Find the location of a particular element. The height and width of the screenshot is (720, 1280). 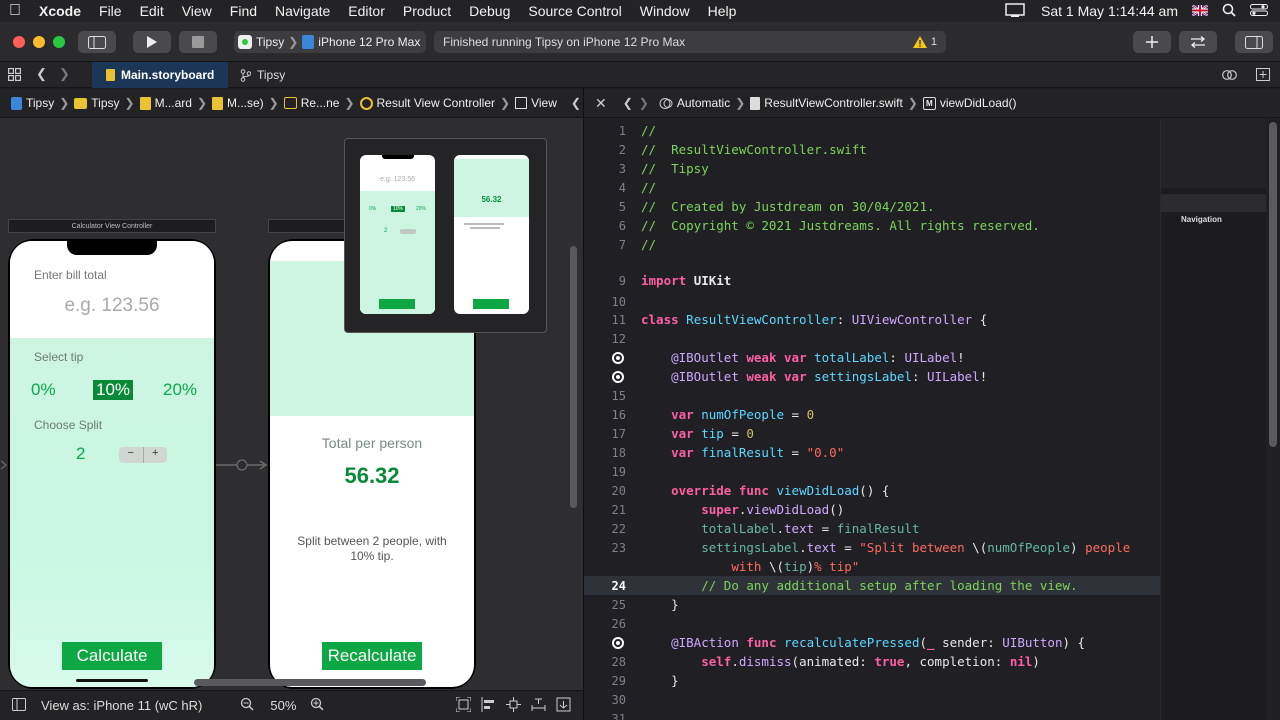

scene-title-calculator: Calculator View Controller is located at coordinates (112, 226).